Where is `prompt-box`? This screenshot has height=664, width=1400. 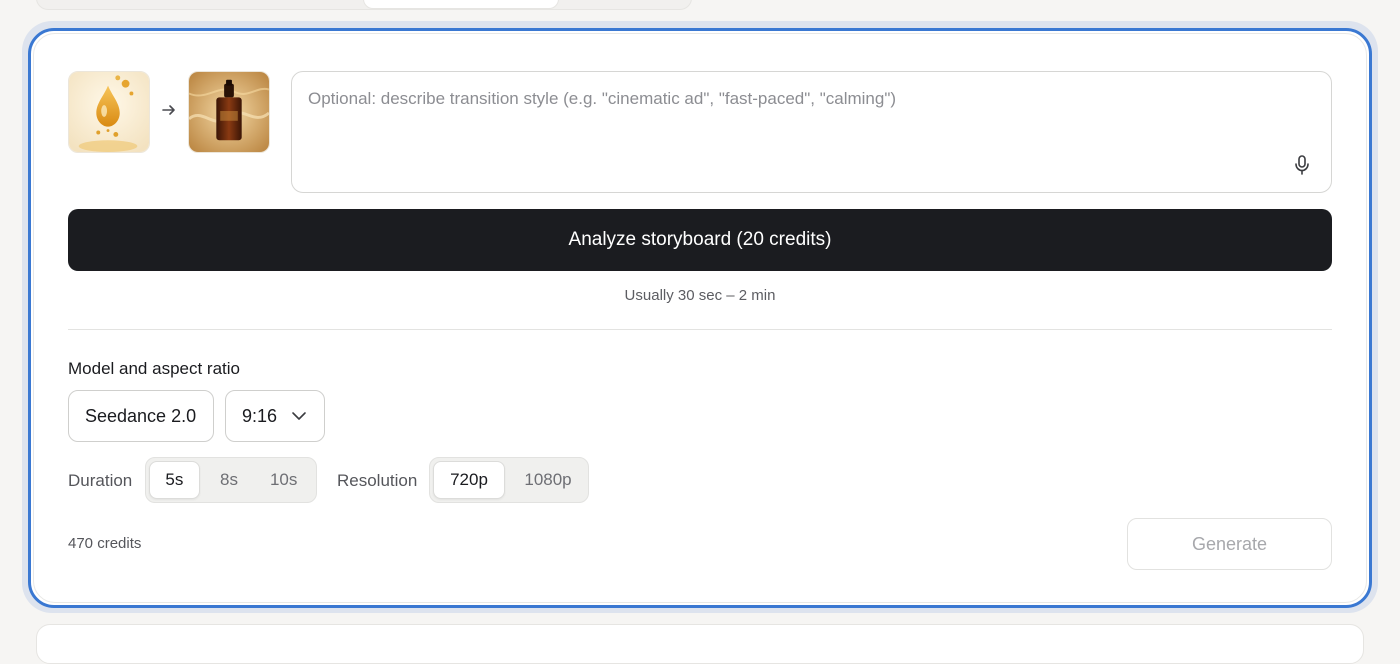
prompt-box is located at coordinates (811, 132).